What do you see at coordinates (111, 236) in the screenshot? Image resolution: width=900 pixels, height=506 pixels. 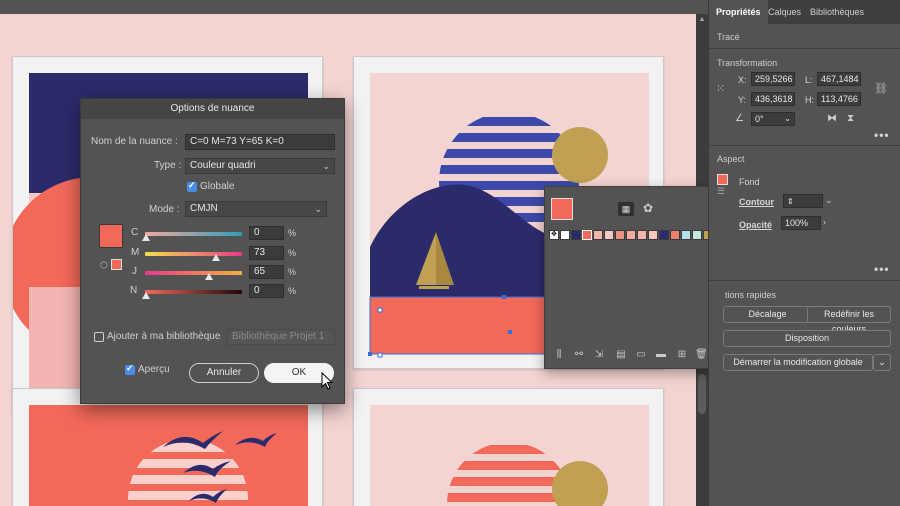 I see `color-preview-swatch` at bounding box center [111, 236].